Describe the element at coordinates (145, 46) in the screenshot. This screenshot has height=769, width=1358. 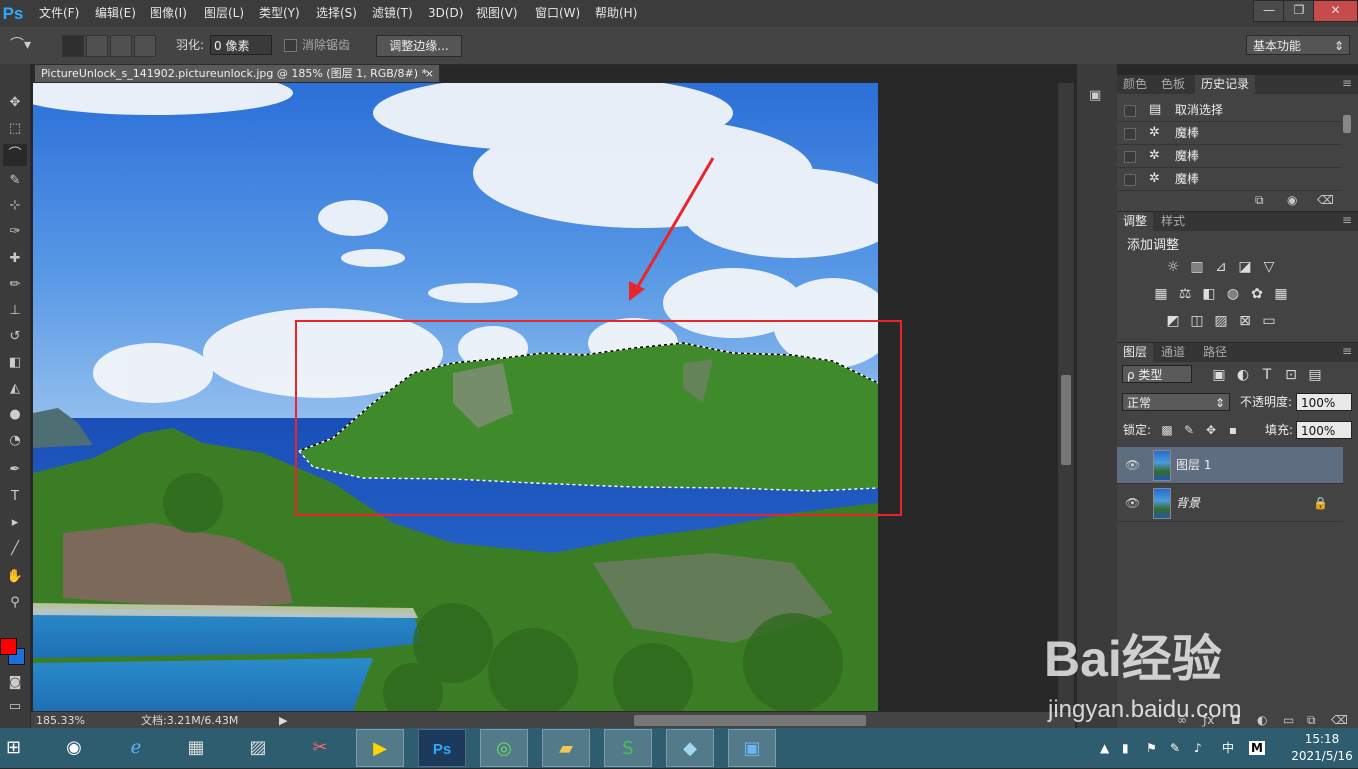
I see `intersect-selection-button` at that location.